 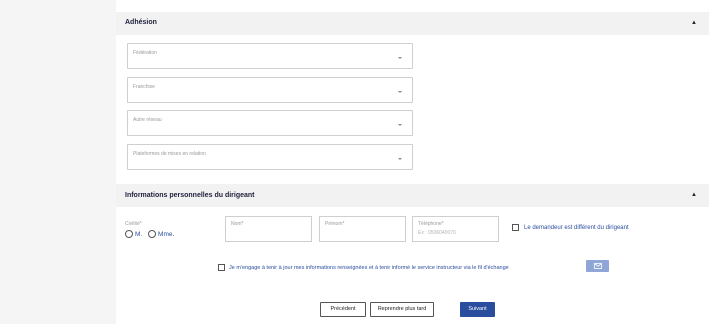 What do you see at coordinates (270, 123) in the screenshot?
I see `autre-reseau-select: Autre réseau` at bounding box center [270, 123].